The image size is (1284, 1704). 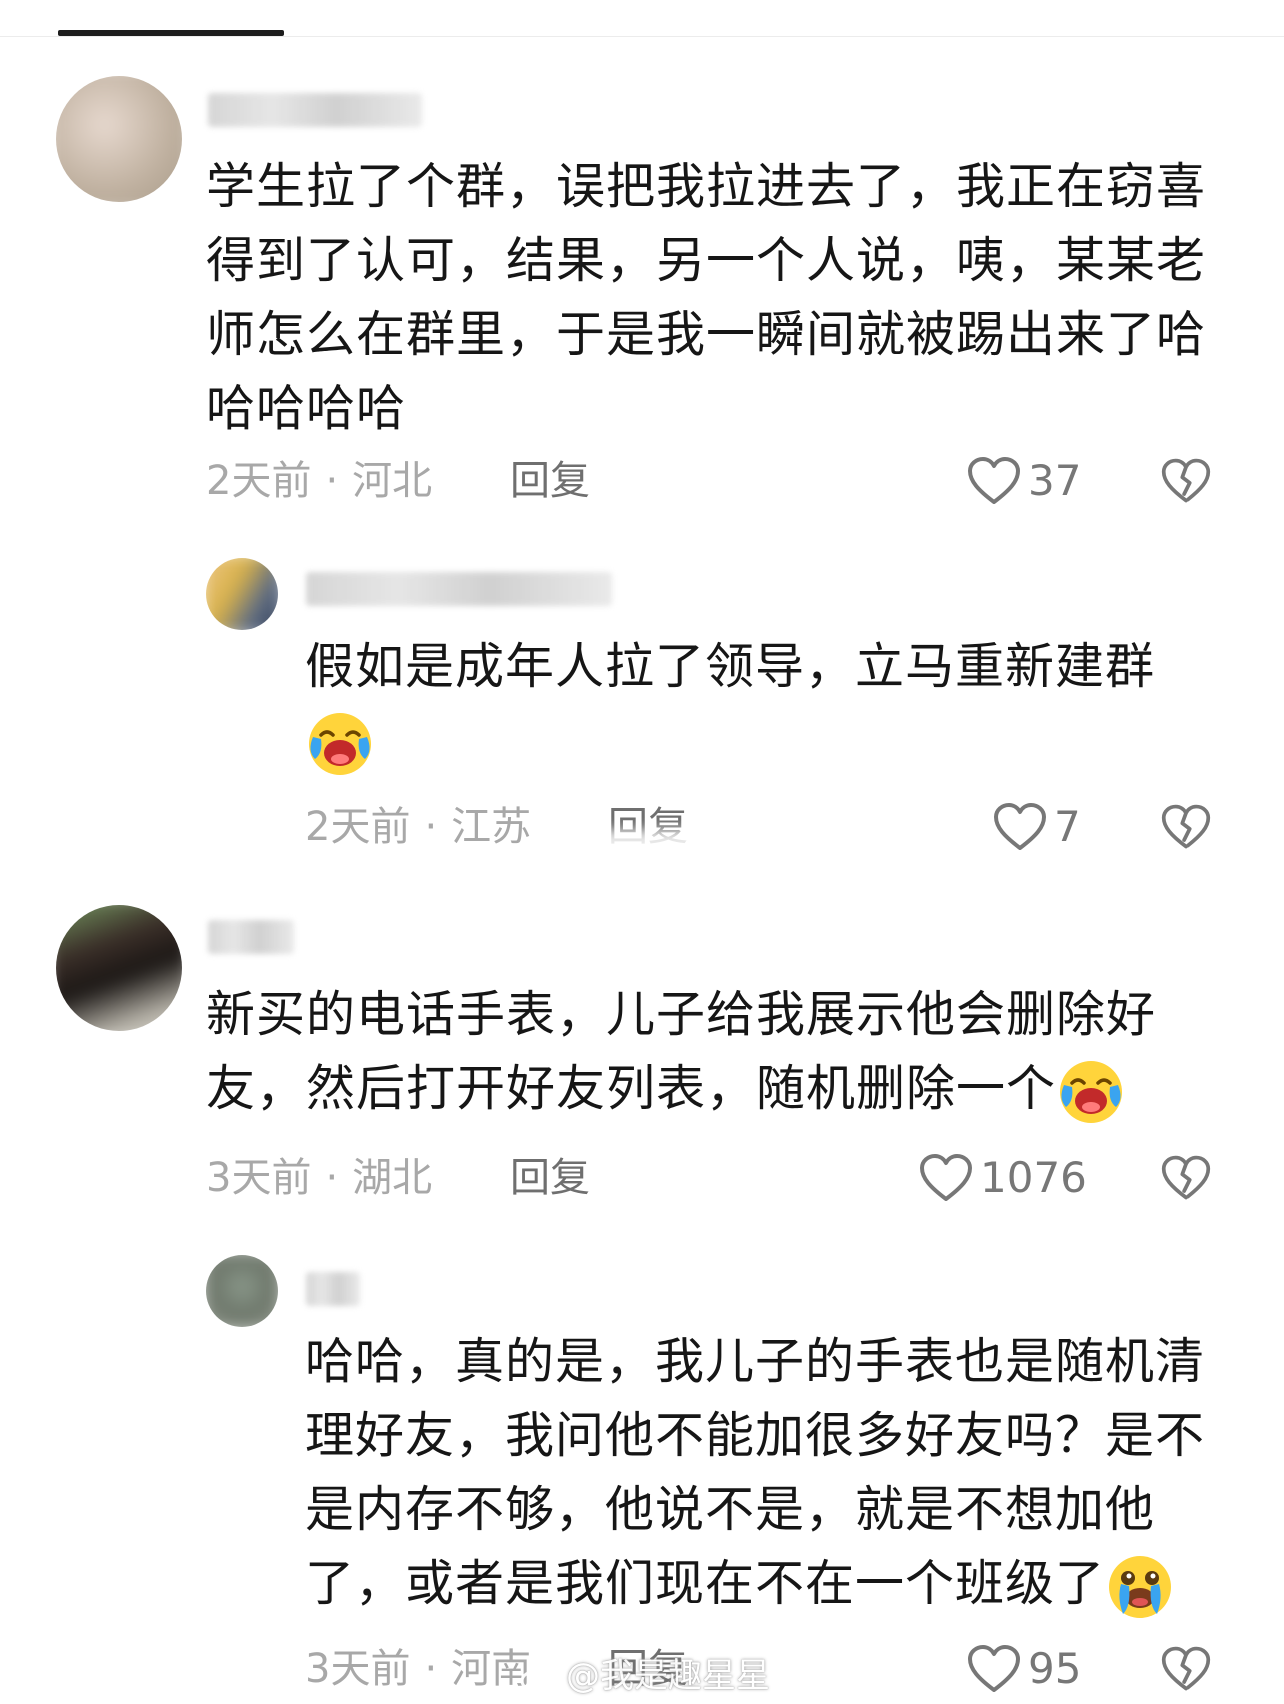 I want to click on comment-text-content: 新买的电话手表，儿子给我展示他会删除好友，然后打开好友列表，随机删除一个, so click(x=681, y=1051).